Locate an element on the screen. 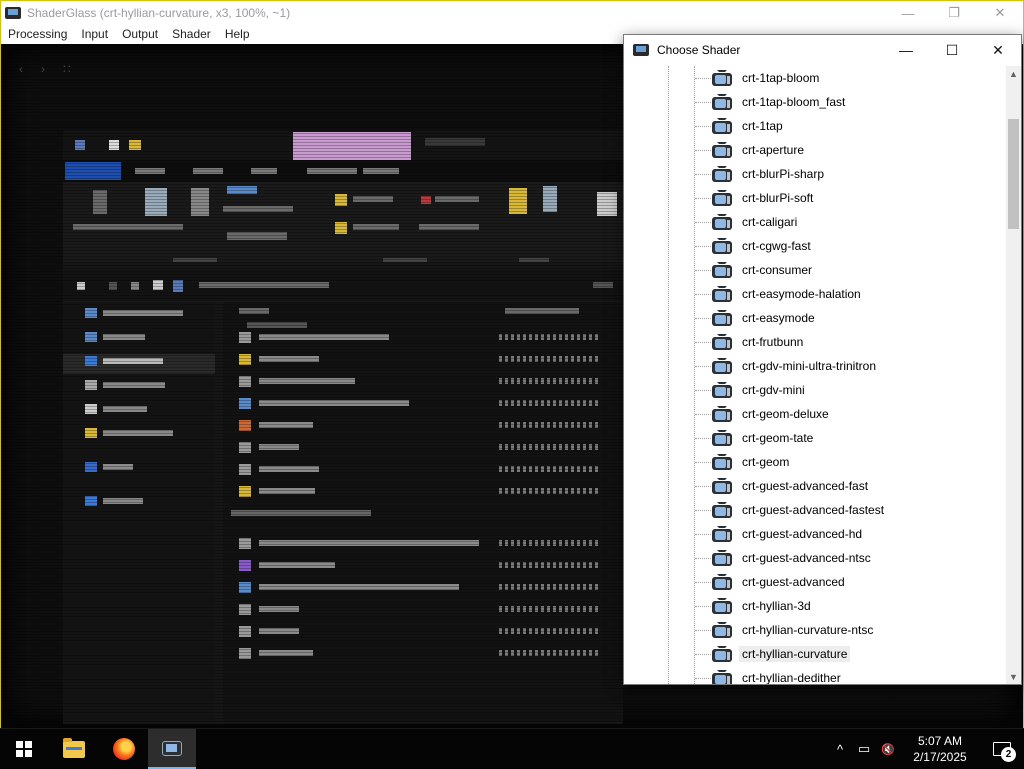 Image resolution: width=1024 pixels, height=769 pixels. shader-item: crt-easymode-halation is located at coordinates (779, 294).